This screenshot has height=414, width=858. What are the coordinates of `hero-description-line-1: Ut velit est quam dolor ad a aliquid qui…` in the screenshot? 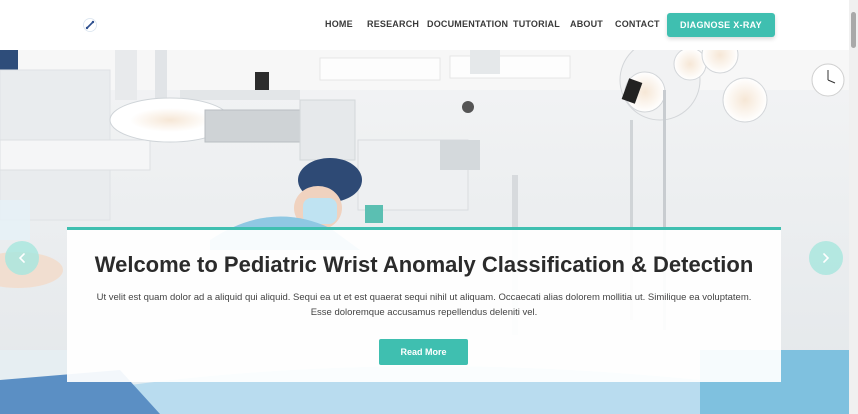 It's located at (424, 297).